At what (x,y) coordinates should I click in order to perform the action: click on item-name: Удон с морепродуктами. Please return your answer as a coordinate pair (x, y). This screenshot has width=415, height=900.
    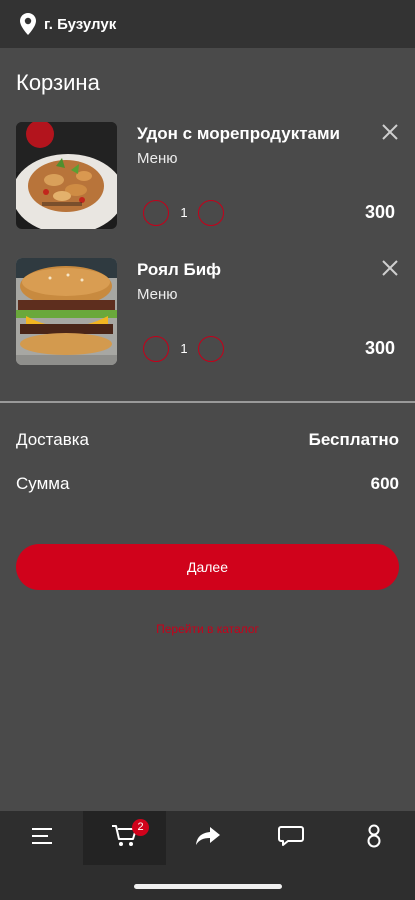
    Looking at the image, I should click on (239, 133).